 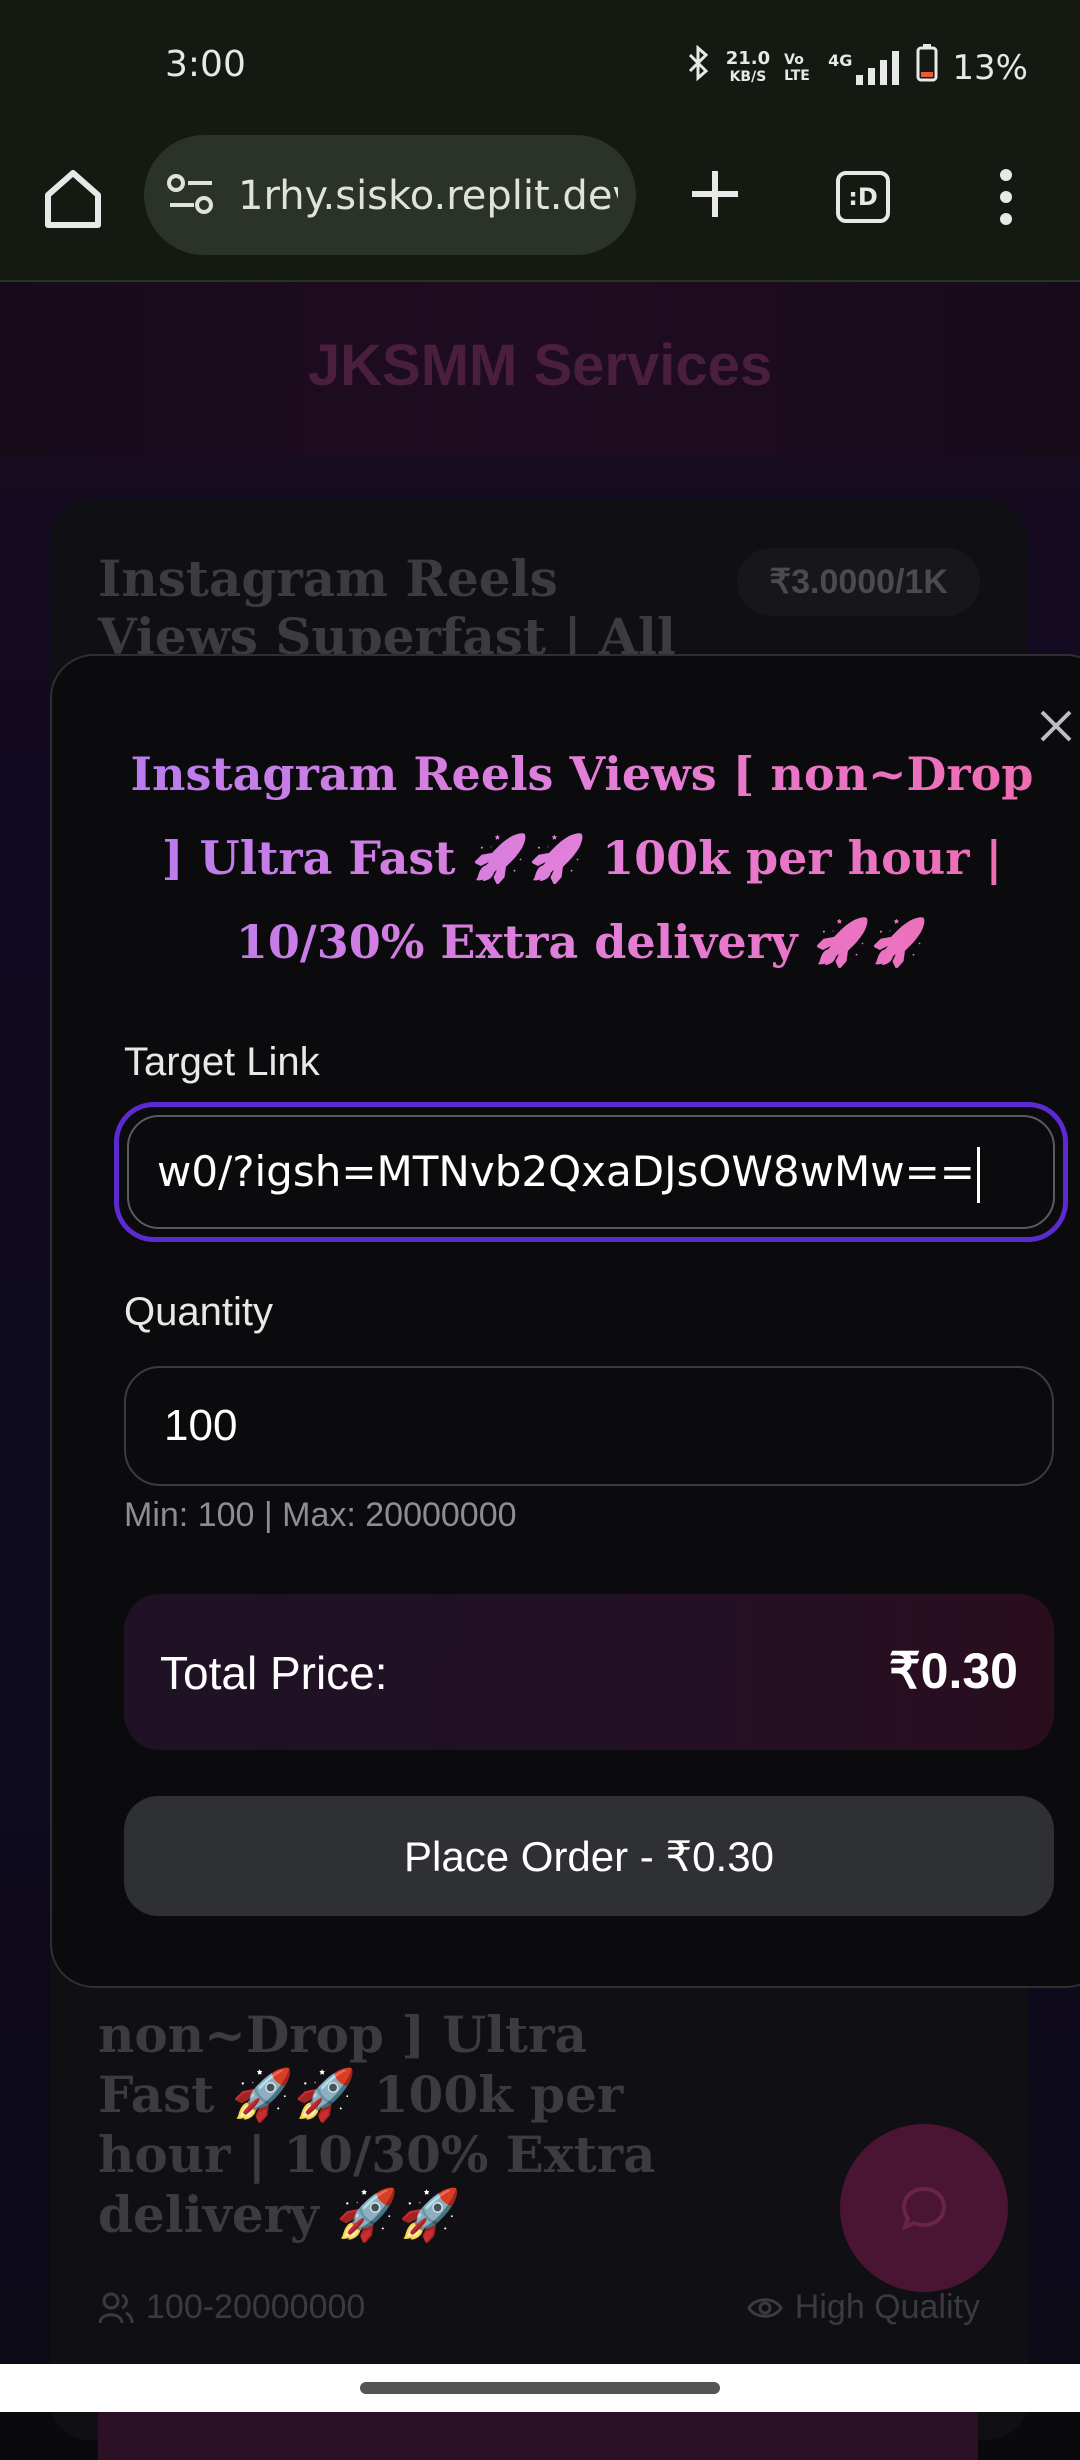 I want to click on bluetooth-icon, so click(x=699, y=67).